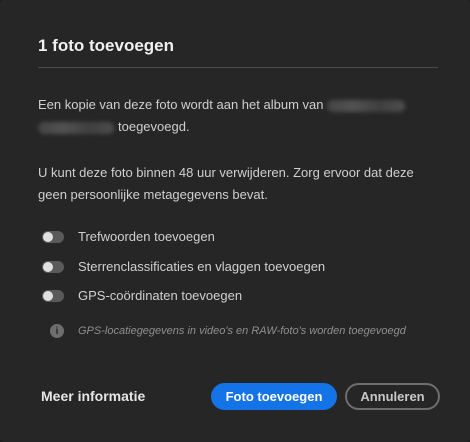  What do you see at coordinates (238, 67) in the screenshot?
I see `title-divider` at bounding box center [238, 67].